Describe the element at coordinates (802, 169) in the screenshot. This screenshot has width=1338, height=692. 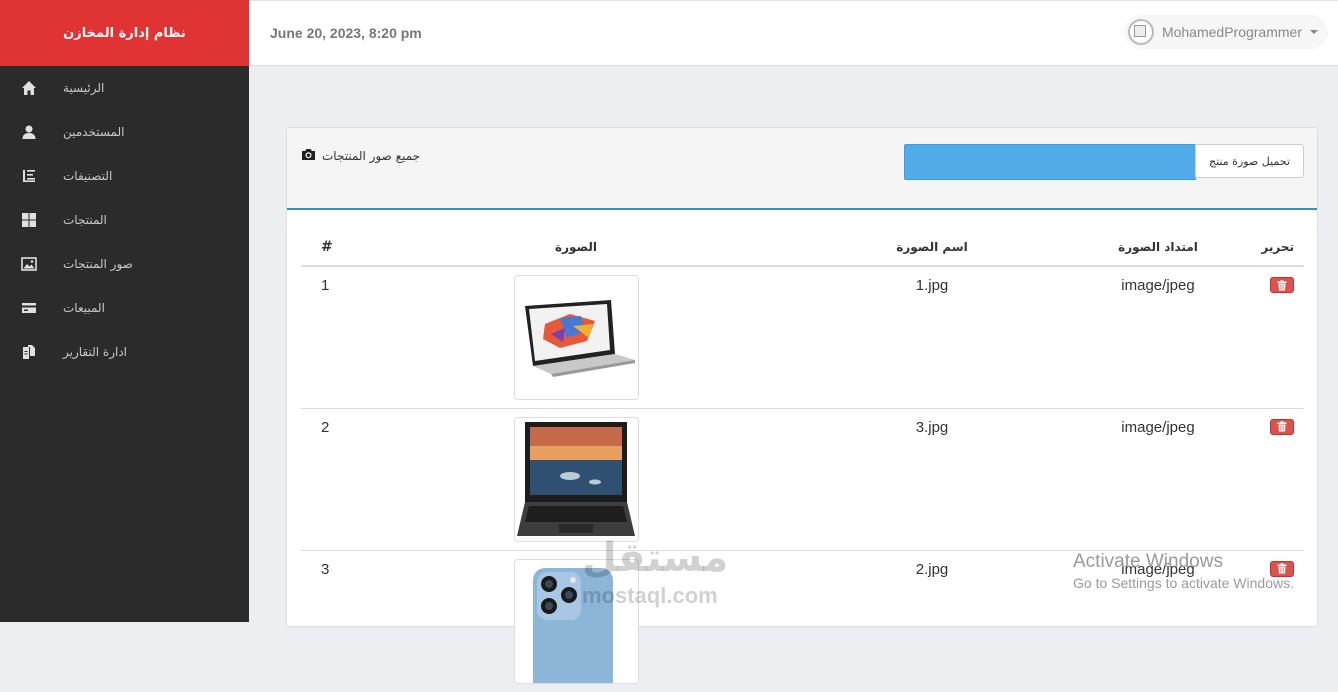
I see `panel-header: جميع صور المنتجات تحميل صورة منتج` at that location.